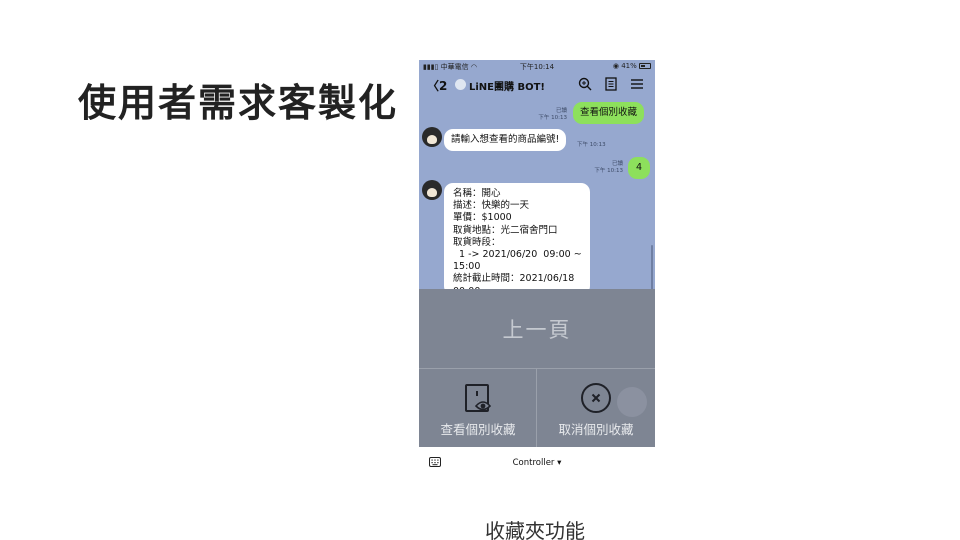 This screenshot has width=960, height=540. I want to click on chat-avatar, so click(460, 84).